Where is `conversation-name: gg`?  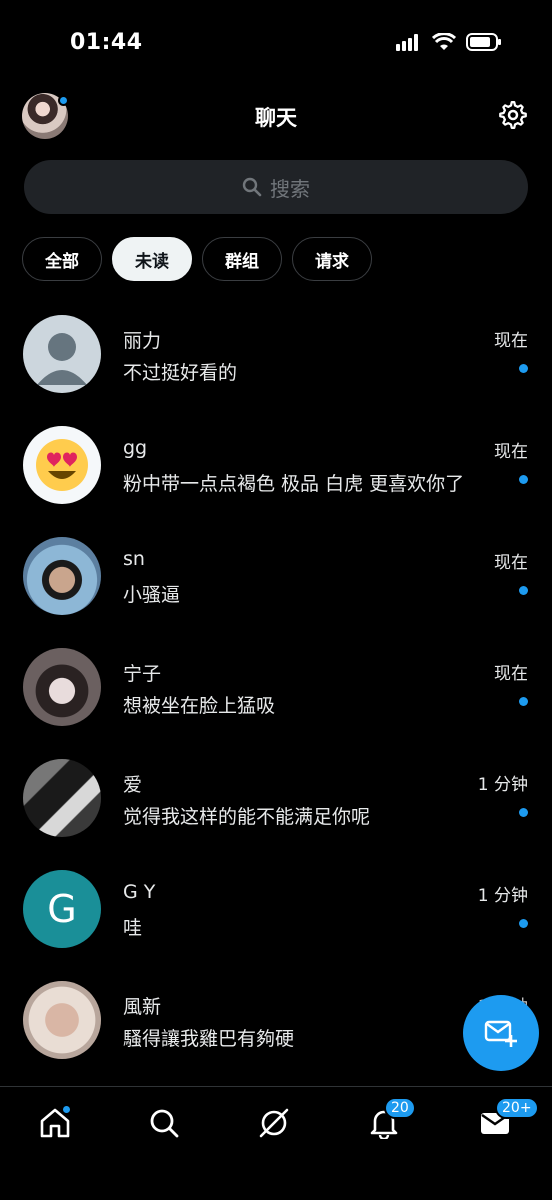 conversation-name: gg is located at coordinates (135, 448).